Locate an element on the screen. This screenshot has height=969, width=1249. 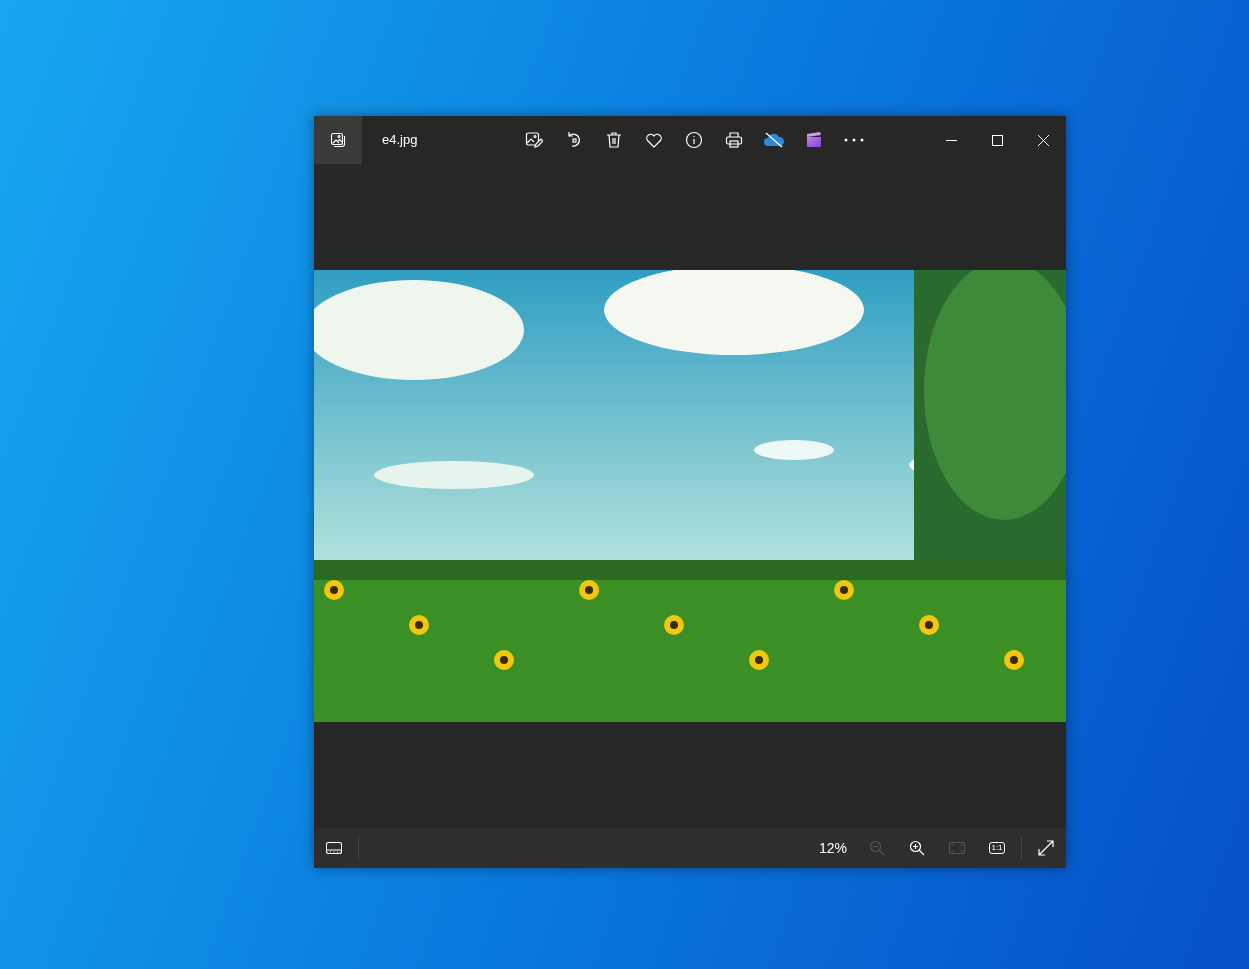
app-icon is located at coordinates (338, 140).